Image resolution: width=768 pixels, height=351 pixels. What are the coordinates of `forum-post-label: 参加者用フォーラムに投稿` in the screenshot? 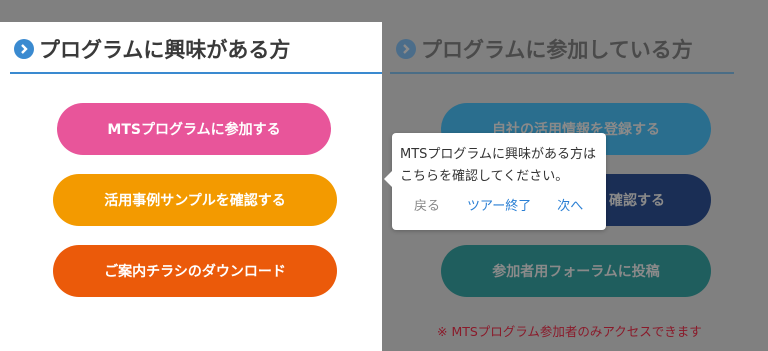 It's located at (576, 272).